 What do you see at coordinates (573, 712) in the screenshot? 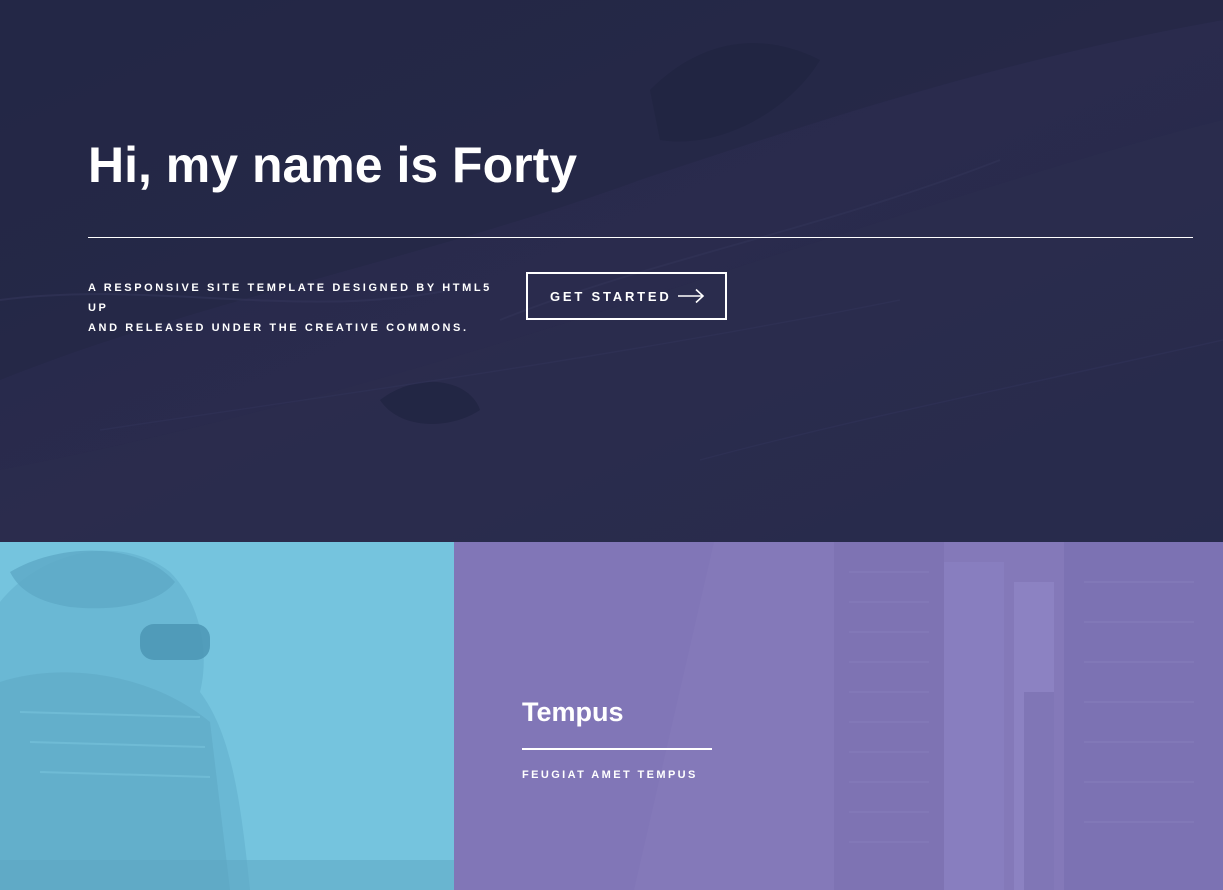
I see `tile-tempus-title: Tempus` at bounding box center [573, 712].